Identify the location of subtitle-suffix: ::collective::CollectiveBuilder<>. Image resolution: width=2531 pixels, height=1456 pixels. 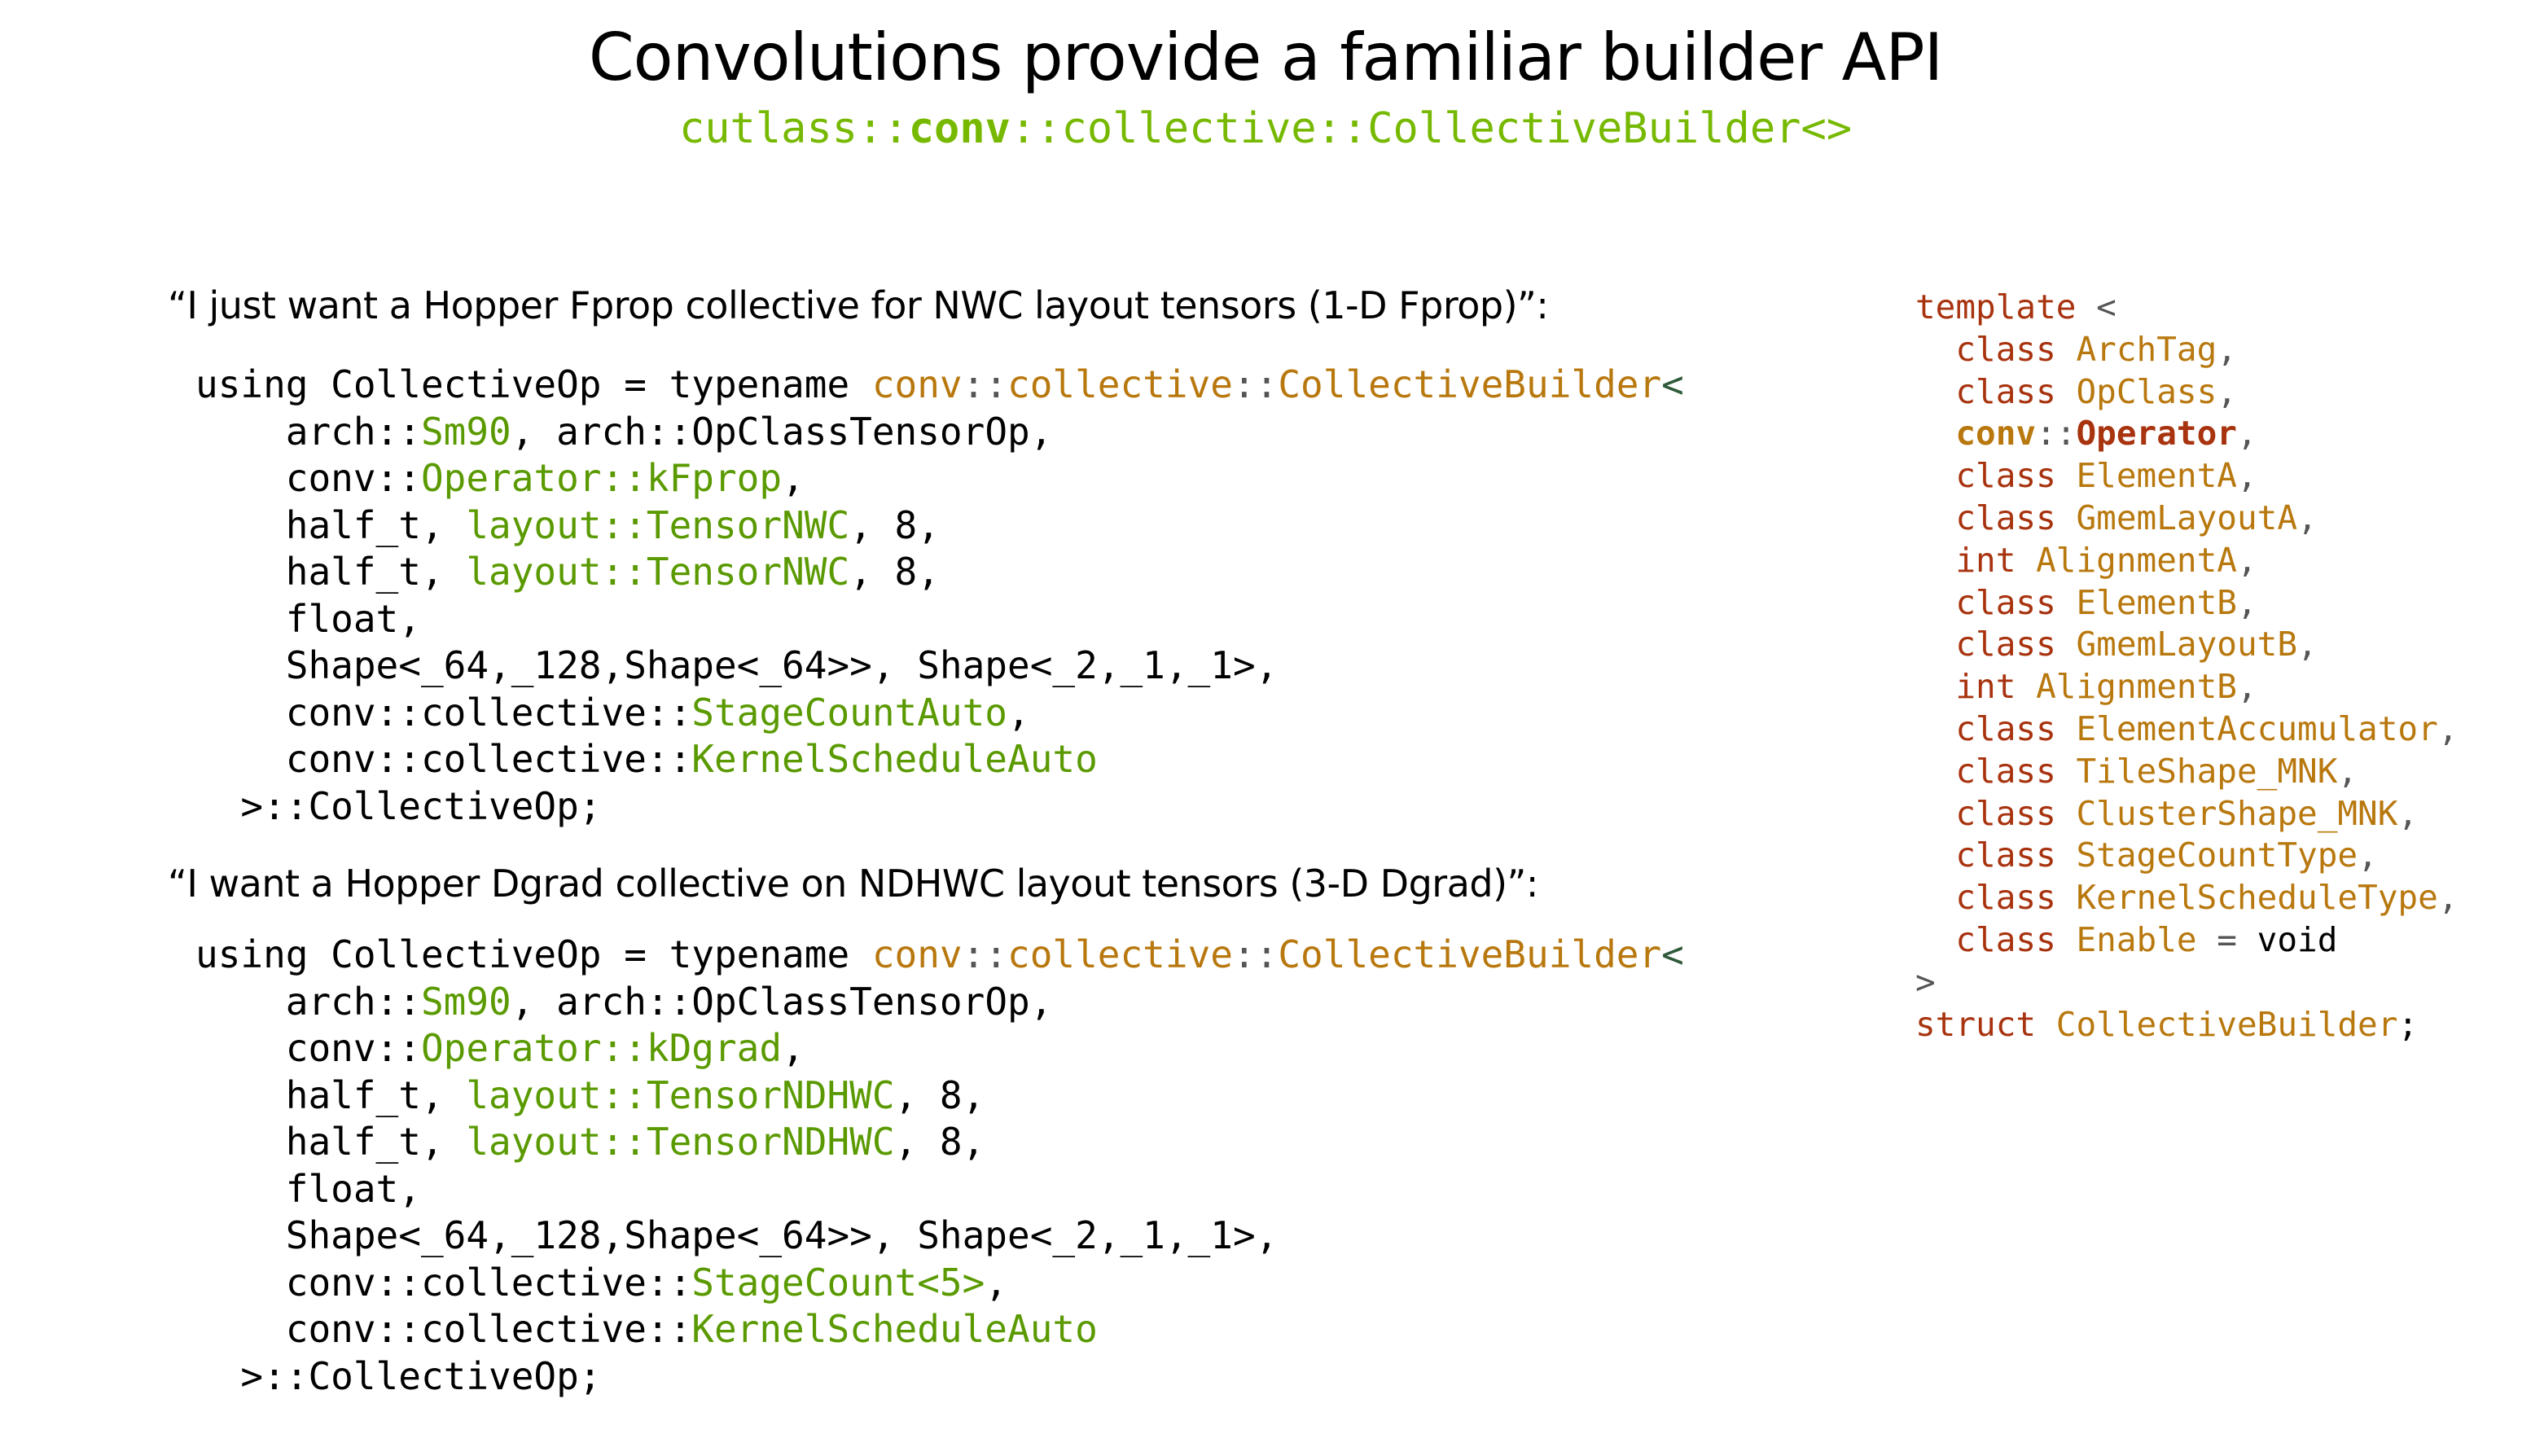
(1431, 128).